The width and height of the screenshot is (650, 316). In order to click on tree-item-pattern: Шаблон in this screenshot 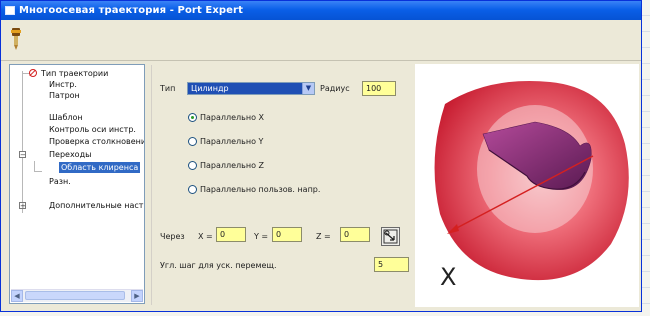, I will do `click(66, 117)`.